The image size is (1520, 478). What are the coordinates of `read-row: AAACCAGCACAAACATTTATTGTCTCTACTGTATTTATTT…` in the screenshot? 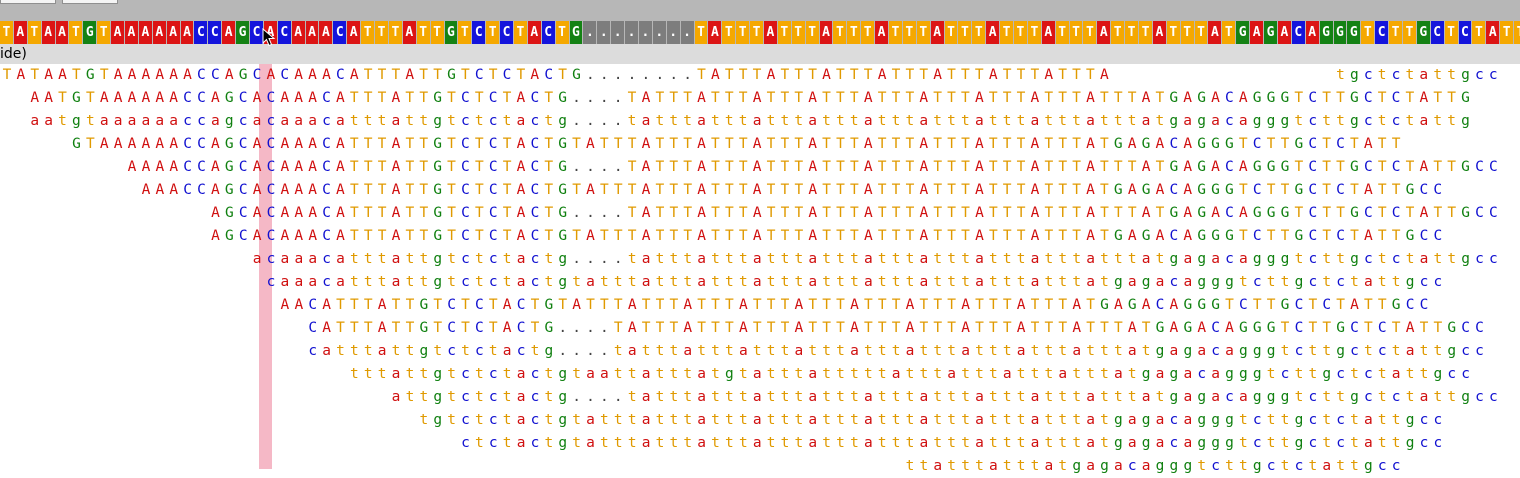 It's located at (792, 190).